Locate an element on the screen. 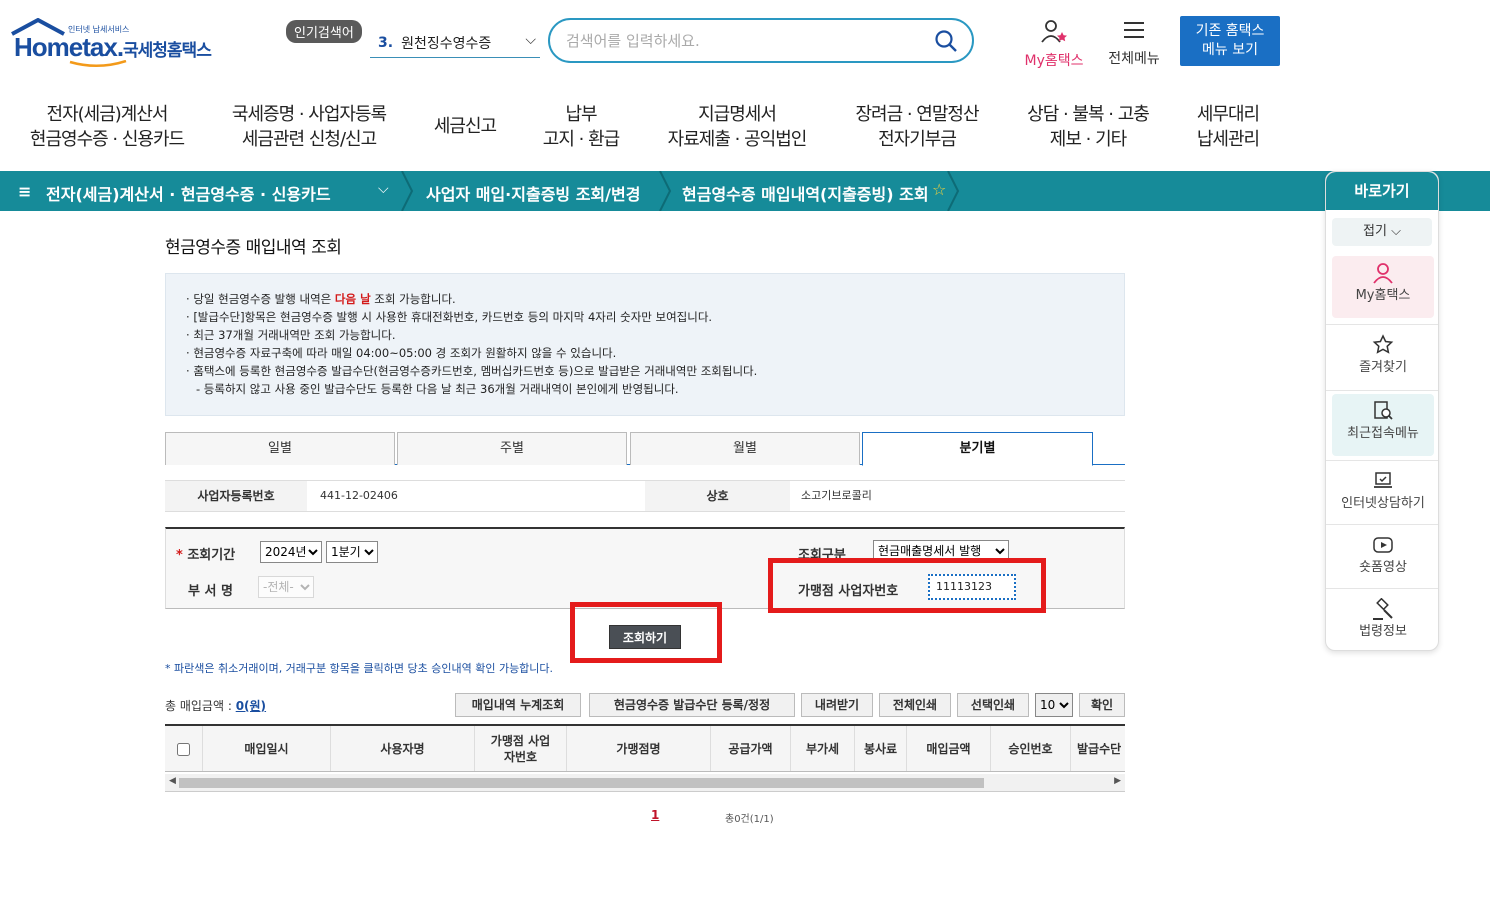 The image size is (1490, 906). nav-item-consulting: 상담 · 불복 · 고충 제보 · 기타 is located at coordinates (1088, 127).